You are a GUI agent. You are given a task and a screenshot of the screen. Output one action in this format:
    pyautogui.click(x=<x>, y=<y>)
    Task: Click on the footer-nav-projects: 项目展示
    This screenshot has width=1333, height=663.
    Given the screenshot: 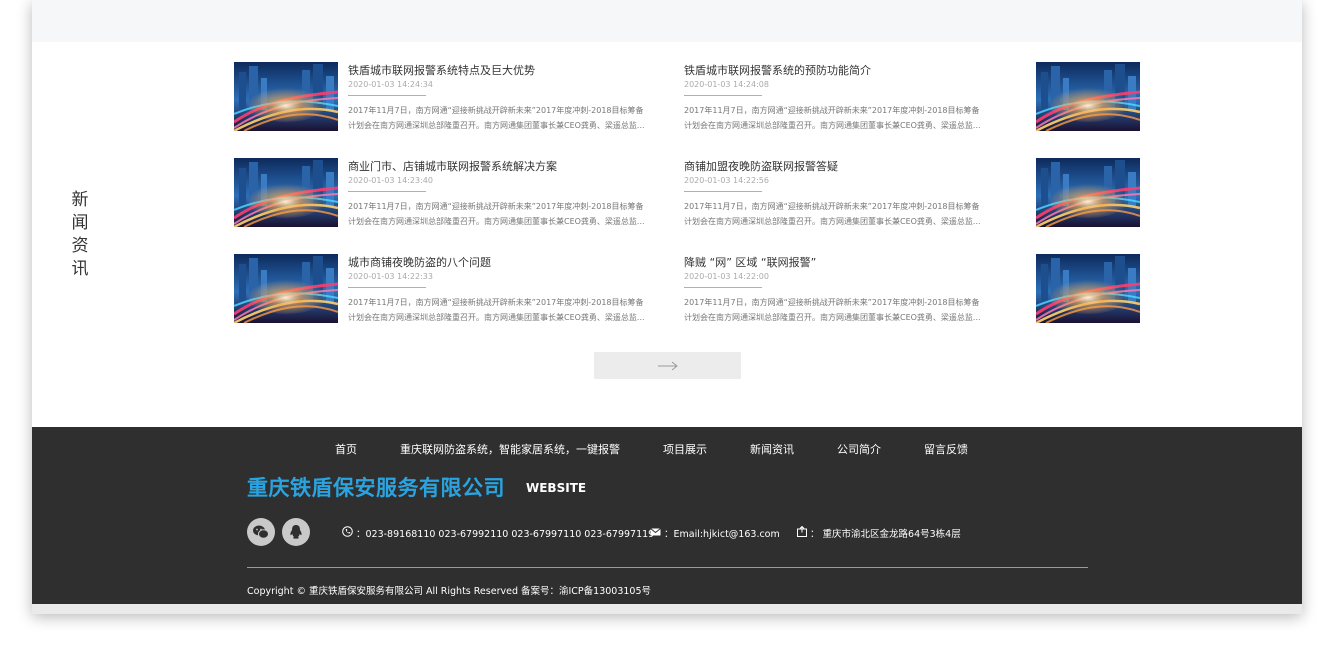 What is the action you would take?
    pyautogui.click(x=685, y=449)
    